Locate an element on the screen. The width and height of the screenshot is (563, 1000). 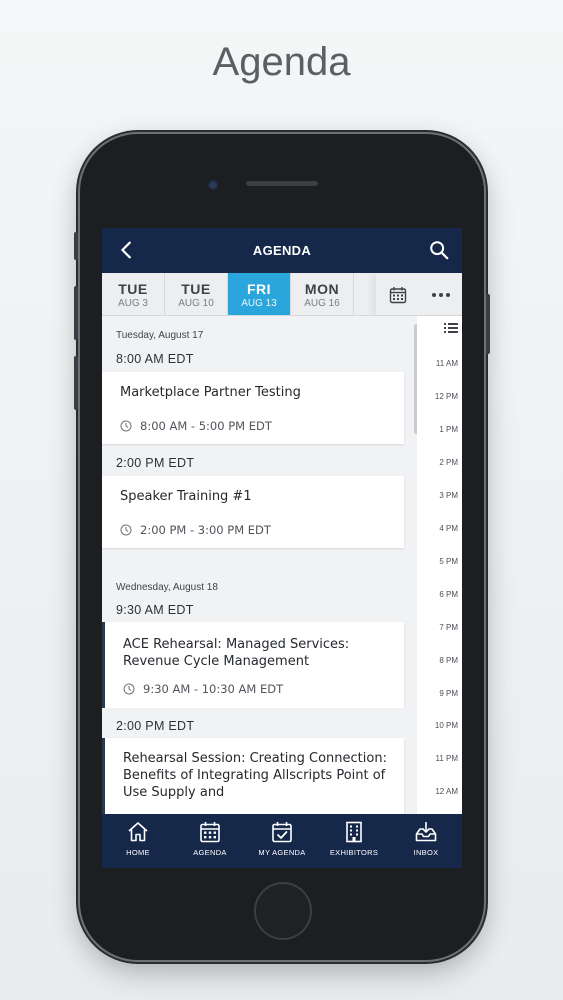
power-button is located at coordinates (488, 324).